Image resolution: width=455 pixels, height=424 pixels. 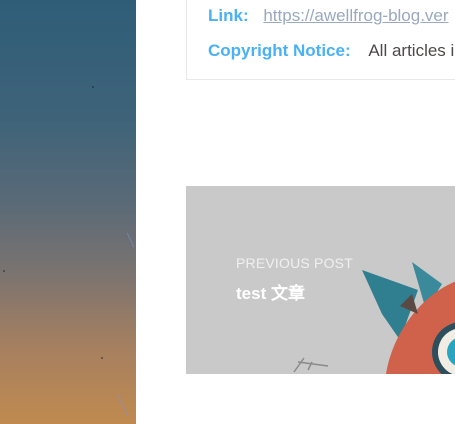 What do you see at coordinates (228, 15) in the screenshot?
I see `copyright-link-label: Link:` at bounding box center [228, 15].